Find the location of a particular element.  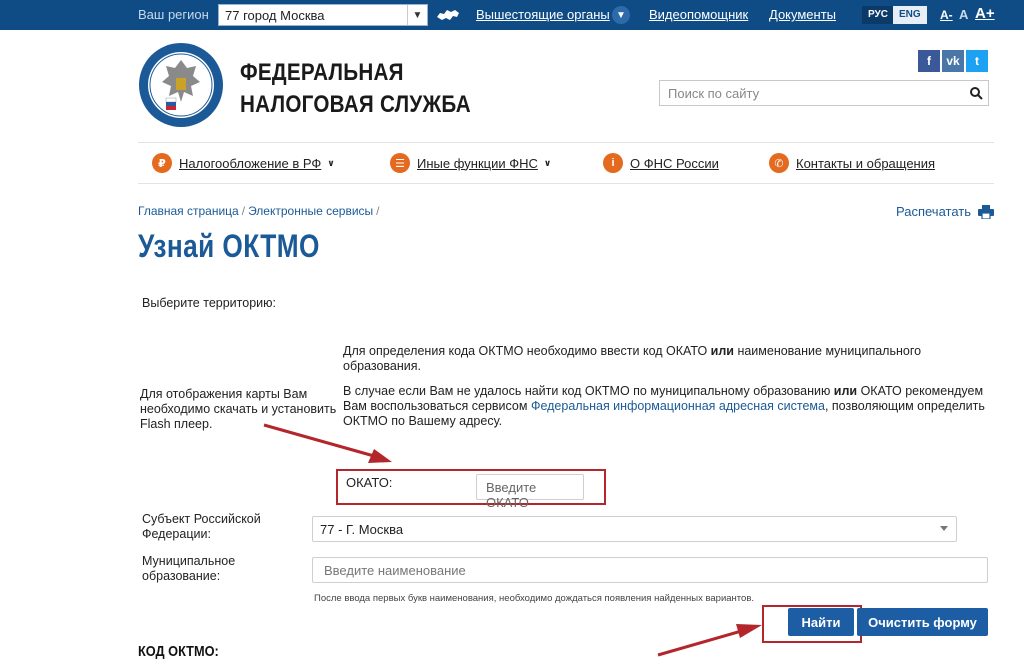

lang-en-button: ENG is located at coordinates (910, 15).